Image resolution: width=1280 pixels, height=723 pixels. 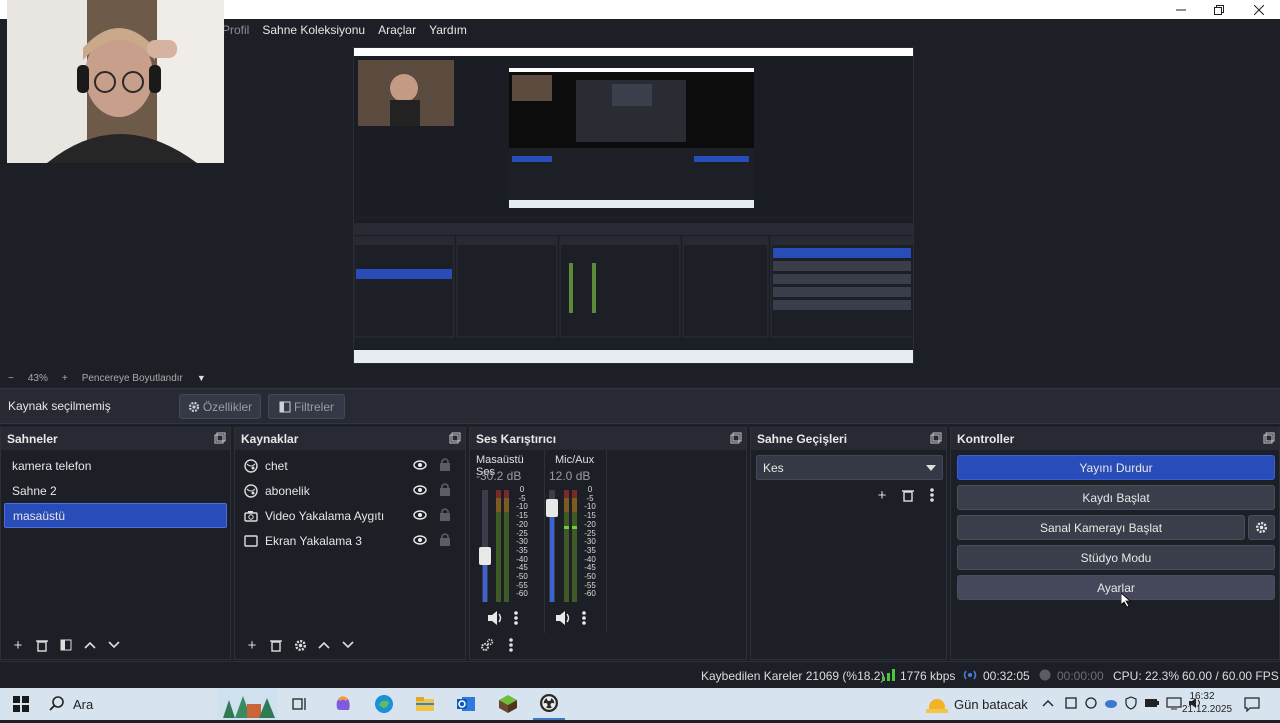 I want to click on tray-sync-icon, so click(x=1091, y=703).